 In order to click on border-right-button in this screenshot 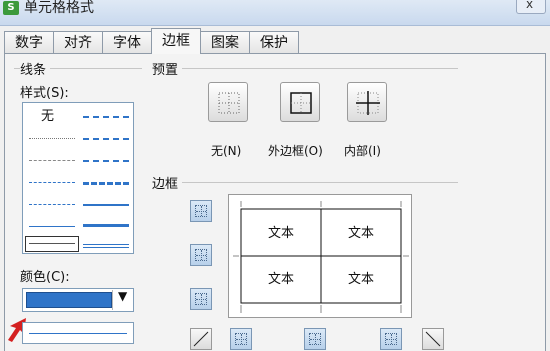, I will do `click(391, 339)`.